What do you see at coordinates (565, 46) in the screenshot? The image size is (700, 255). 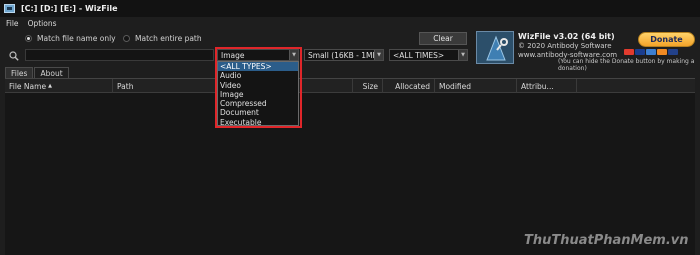 I see `copyright-text: © 2020 Antibody Software` at bounding box center [565, 46].